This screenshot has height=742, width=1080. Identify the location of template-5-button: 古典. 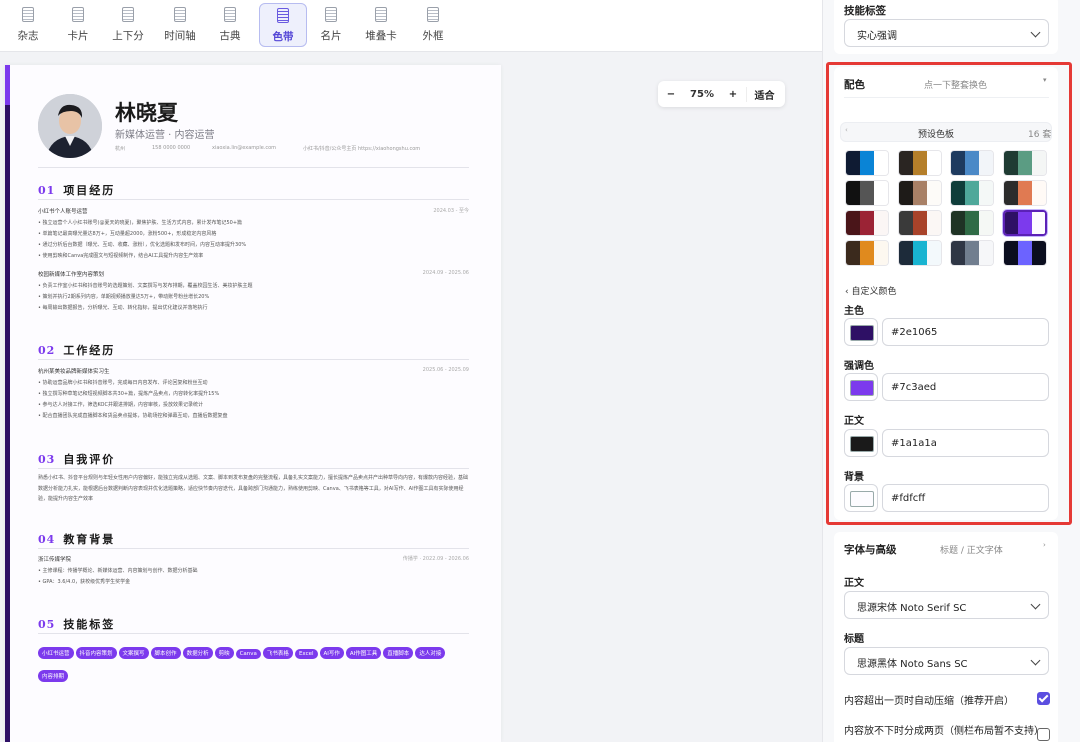
(230, 25).